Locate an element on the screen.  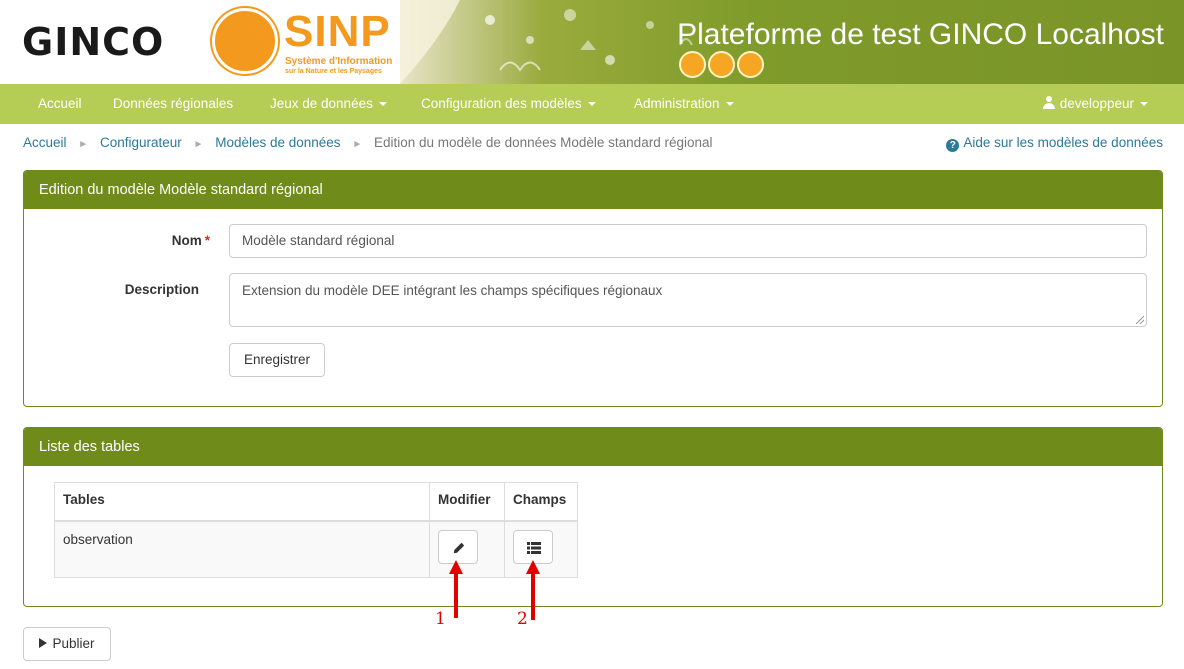
column-header-tables: Tables is located at coordinates (242, 502).